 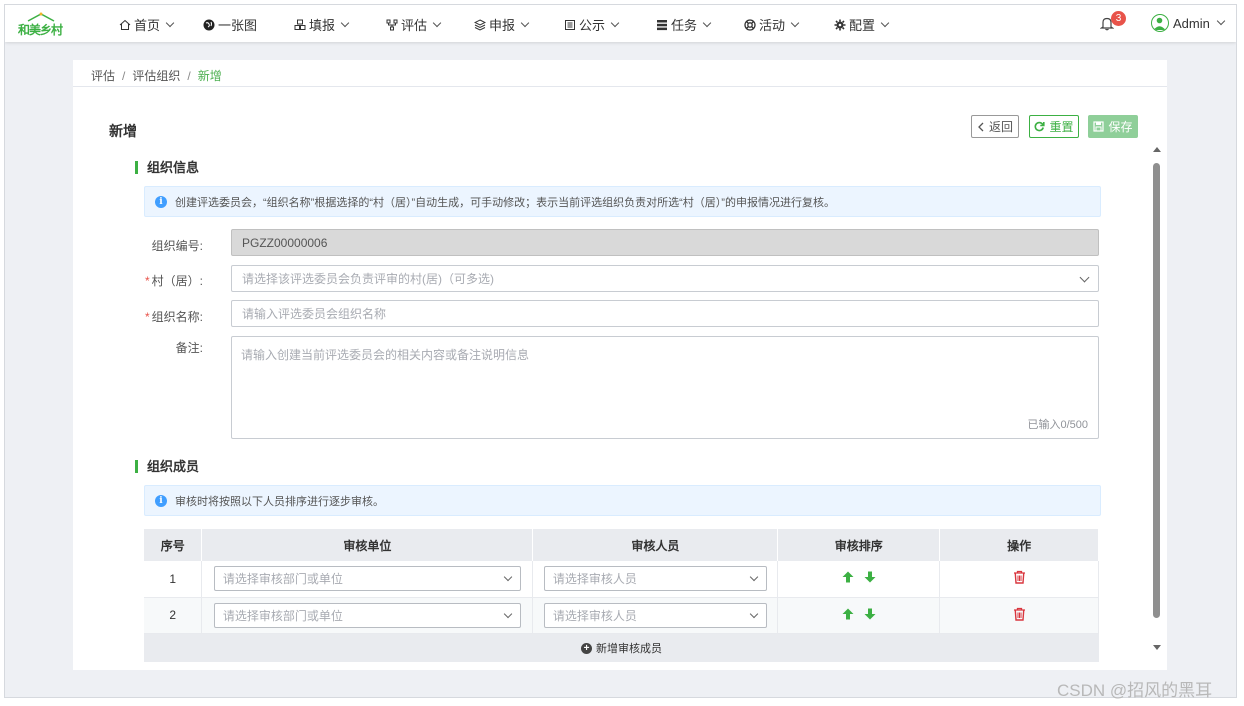 What do you see at coordinates (750, 24) in the screenshot?
I see `lifebuoy-icon` at bounding box center [750, 24].